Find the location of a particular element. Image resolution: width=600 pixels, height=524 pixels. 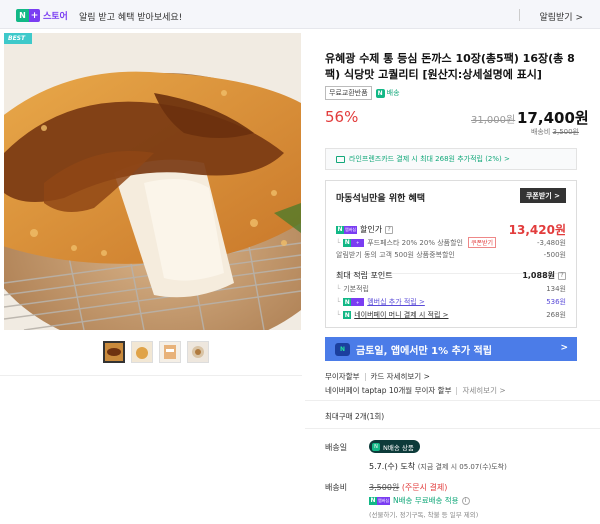

max-purchase-row: 최대구매 2개(1회) is located at coordinates (354, 416).